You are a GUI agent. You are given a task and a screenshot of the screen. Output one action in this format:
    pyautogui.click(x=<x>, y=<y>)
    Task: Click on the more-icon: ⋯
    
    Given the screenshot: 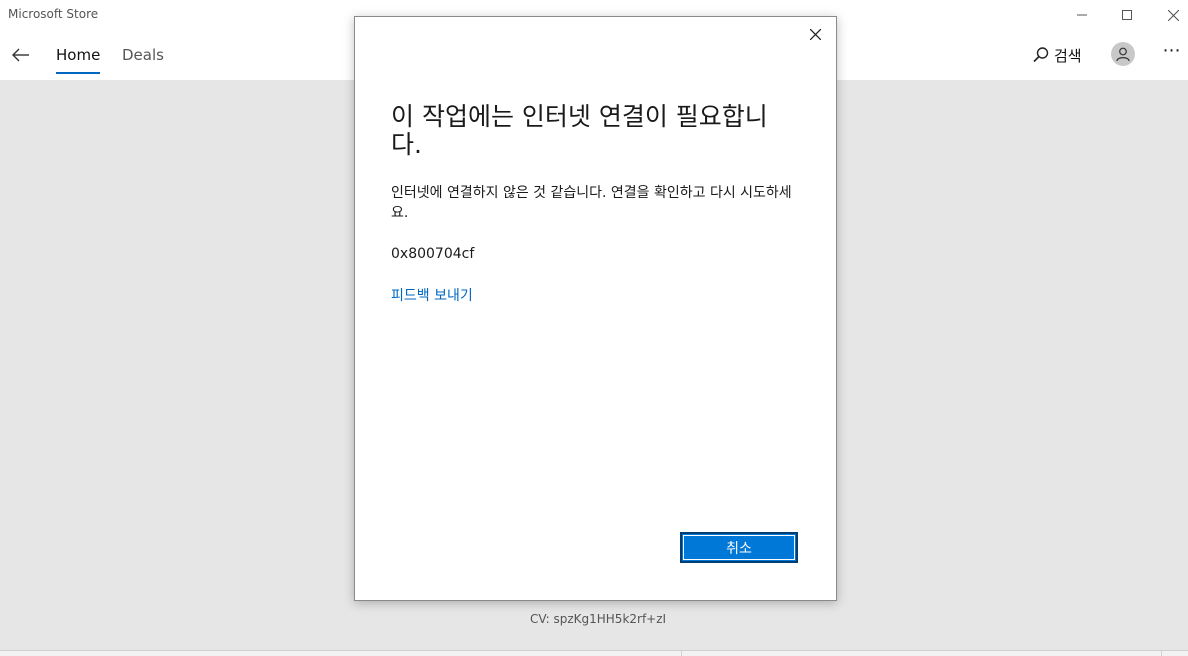 What is the action you would take?
    pyautogui.click(x=1172, y=50)
    